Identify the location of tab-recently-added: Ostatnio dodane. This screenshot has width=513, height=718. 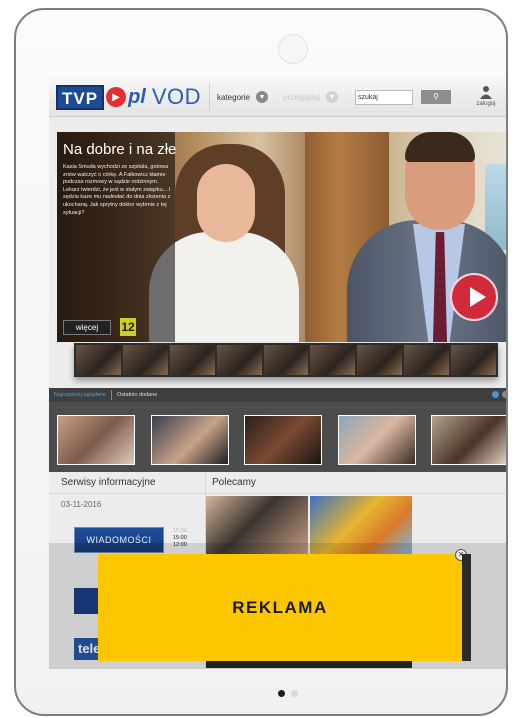
(137, 395).